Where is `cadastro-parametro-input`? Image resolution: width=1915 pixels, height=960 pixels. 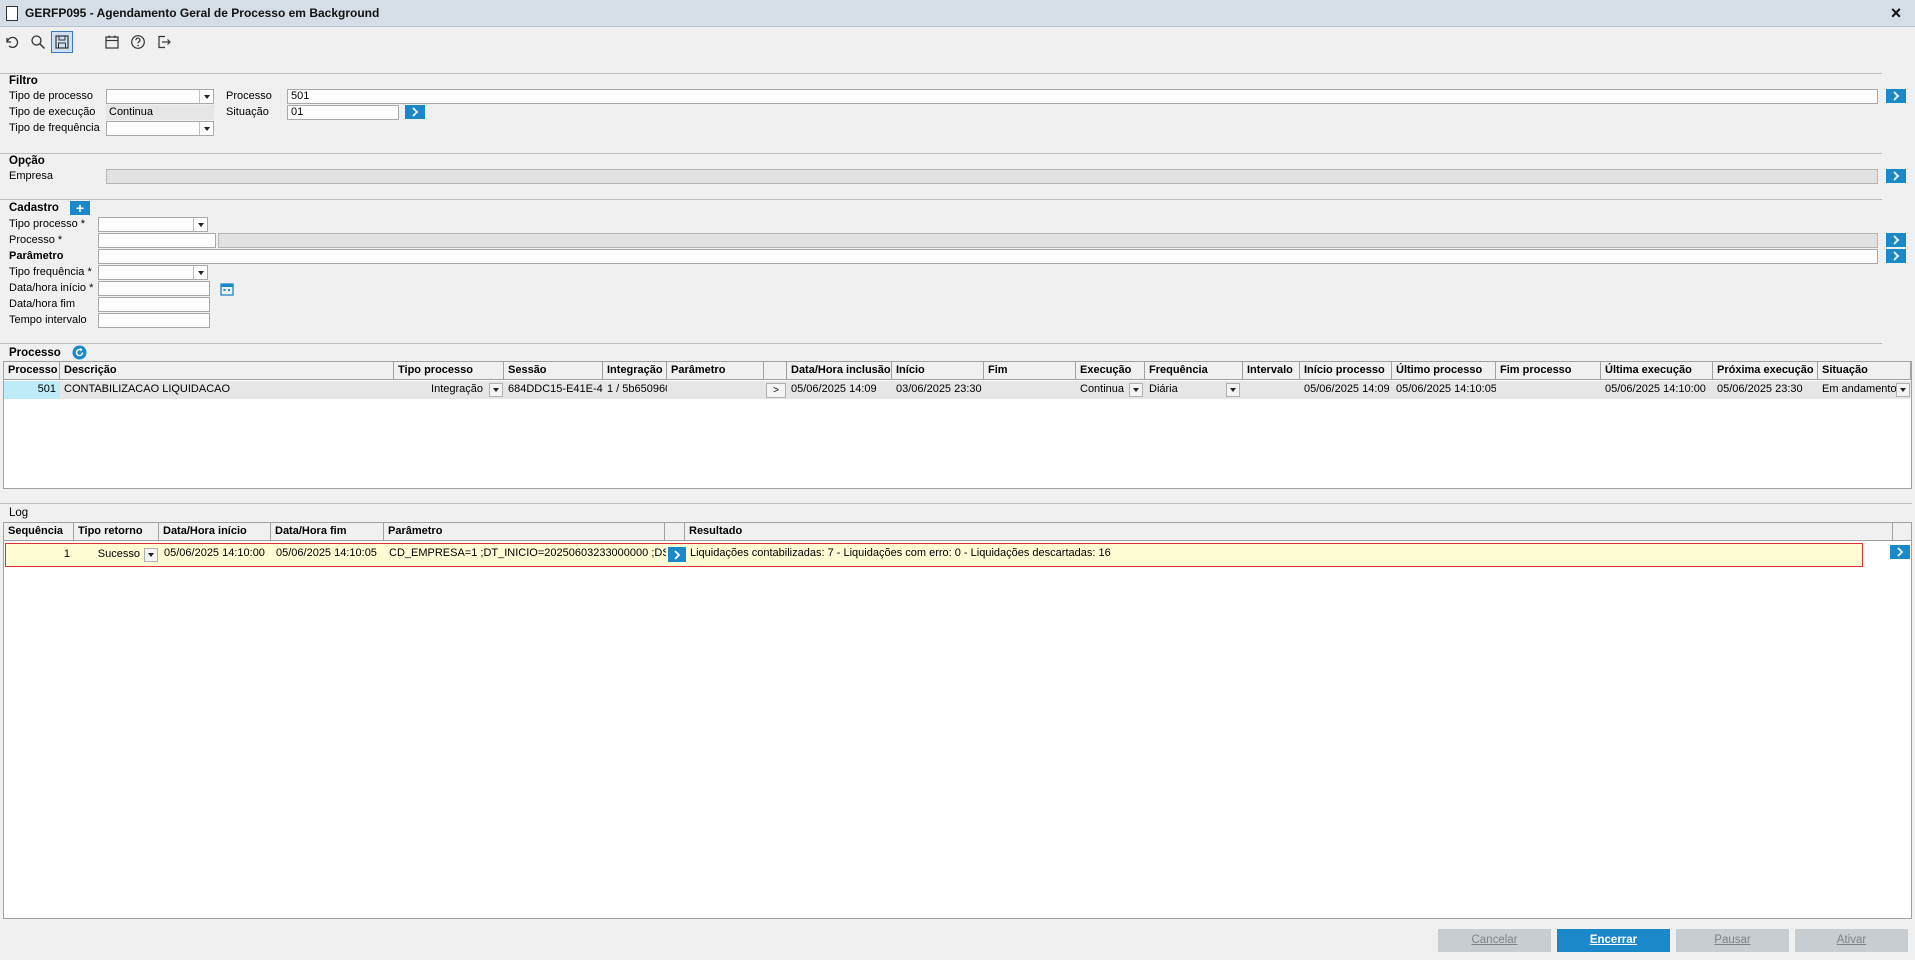
cadastro-parametro-input is located at coordinates (988, 256).